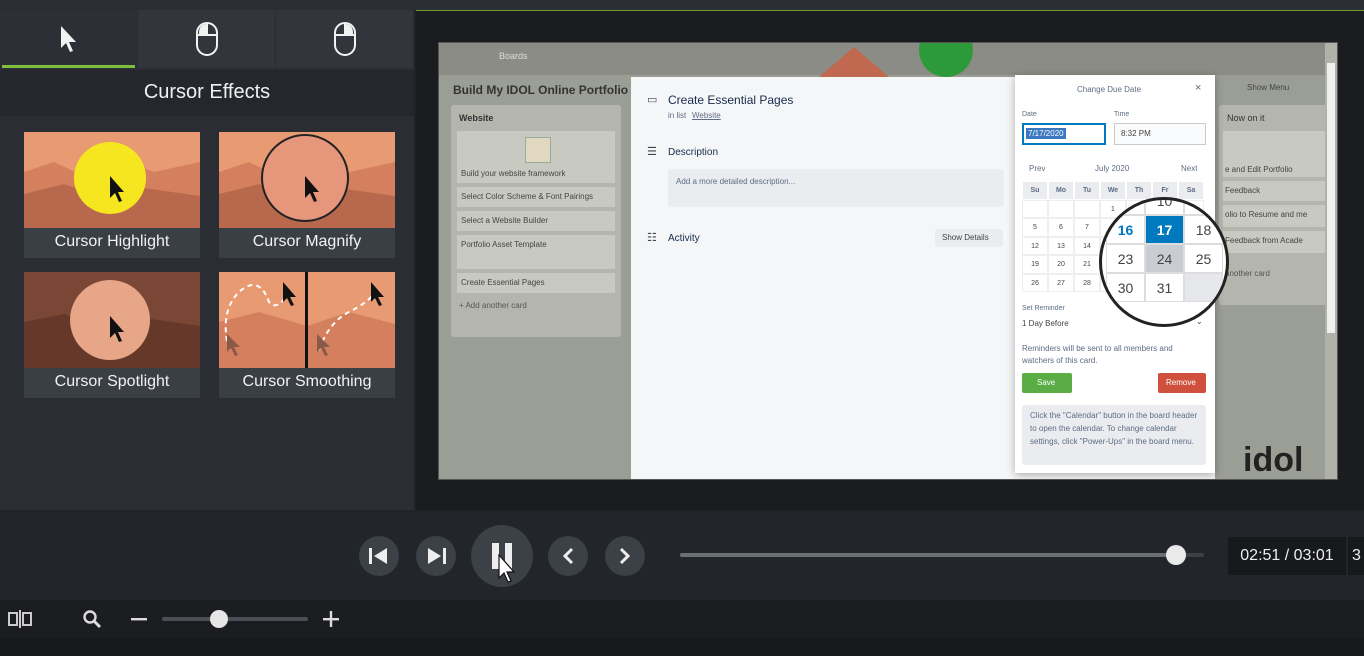  What do you see at coordinates (1191, 190) in the screenshot?
I see `weekday-header: Sa` at bounding box center [1191, 190].